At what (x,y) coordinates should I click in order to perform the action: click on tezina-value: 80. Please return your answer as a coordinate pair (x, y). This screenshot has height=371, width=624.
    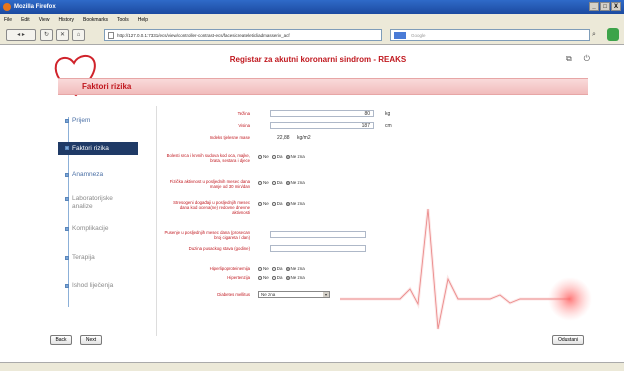
    Looking at the image, I should click on (367, 114).